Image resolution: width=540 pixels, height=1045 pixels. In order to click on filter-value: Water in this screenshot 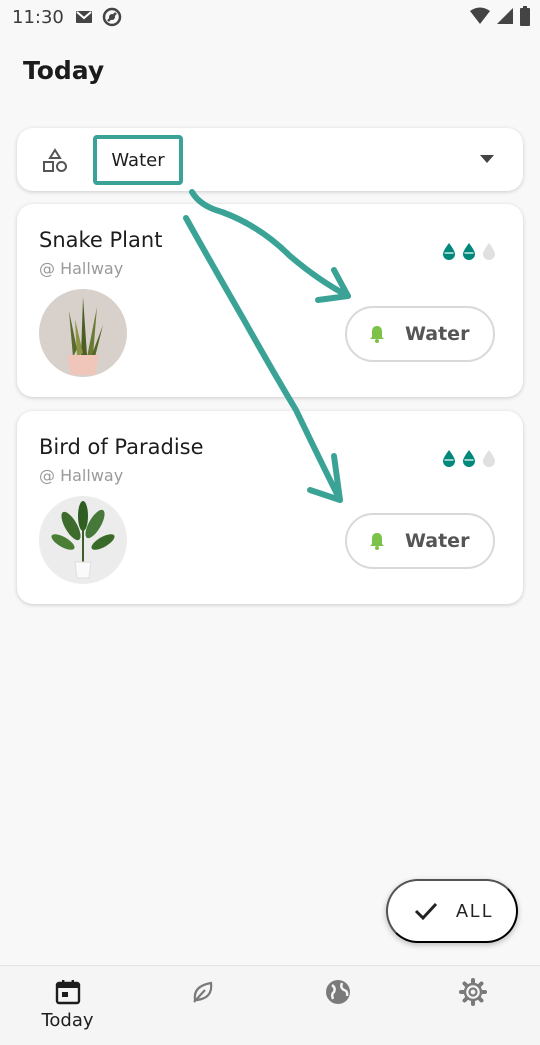, I will do `click(138, 160)`.